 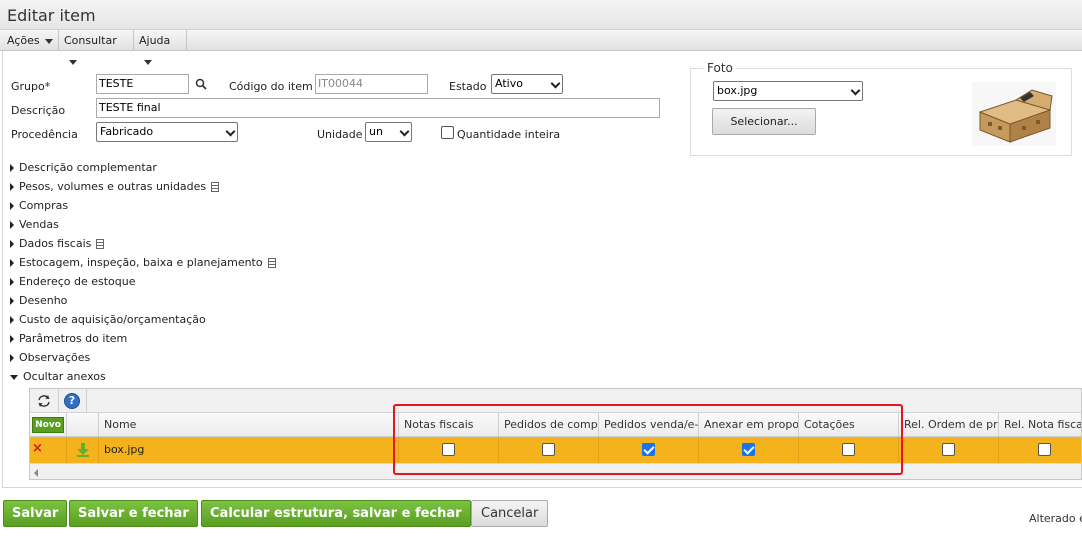 I want to click on unidade-label: Unidade, so click(x=340, y=134).